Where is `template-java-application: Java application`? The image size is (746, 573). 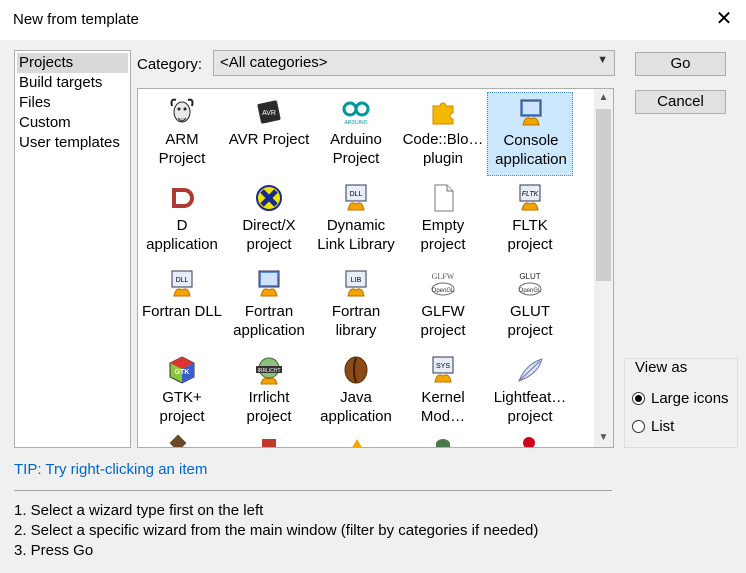 template-java-application: Java application is located at coordinates (356, 392).